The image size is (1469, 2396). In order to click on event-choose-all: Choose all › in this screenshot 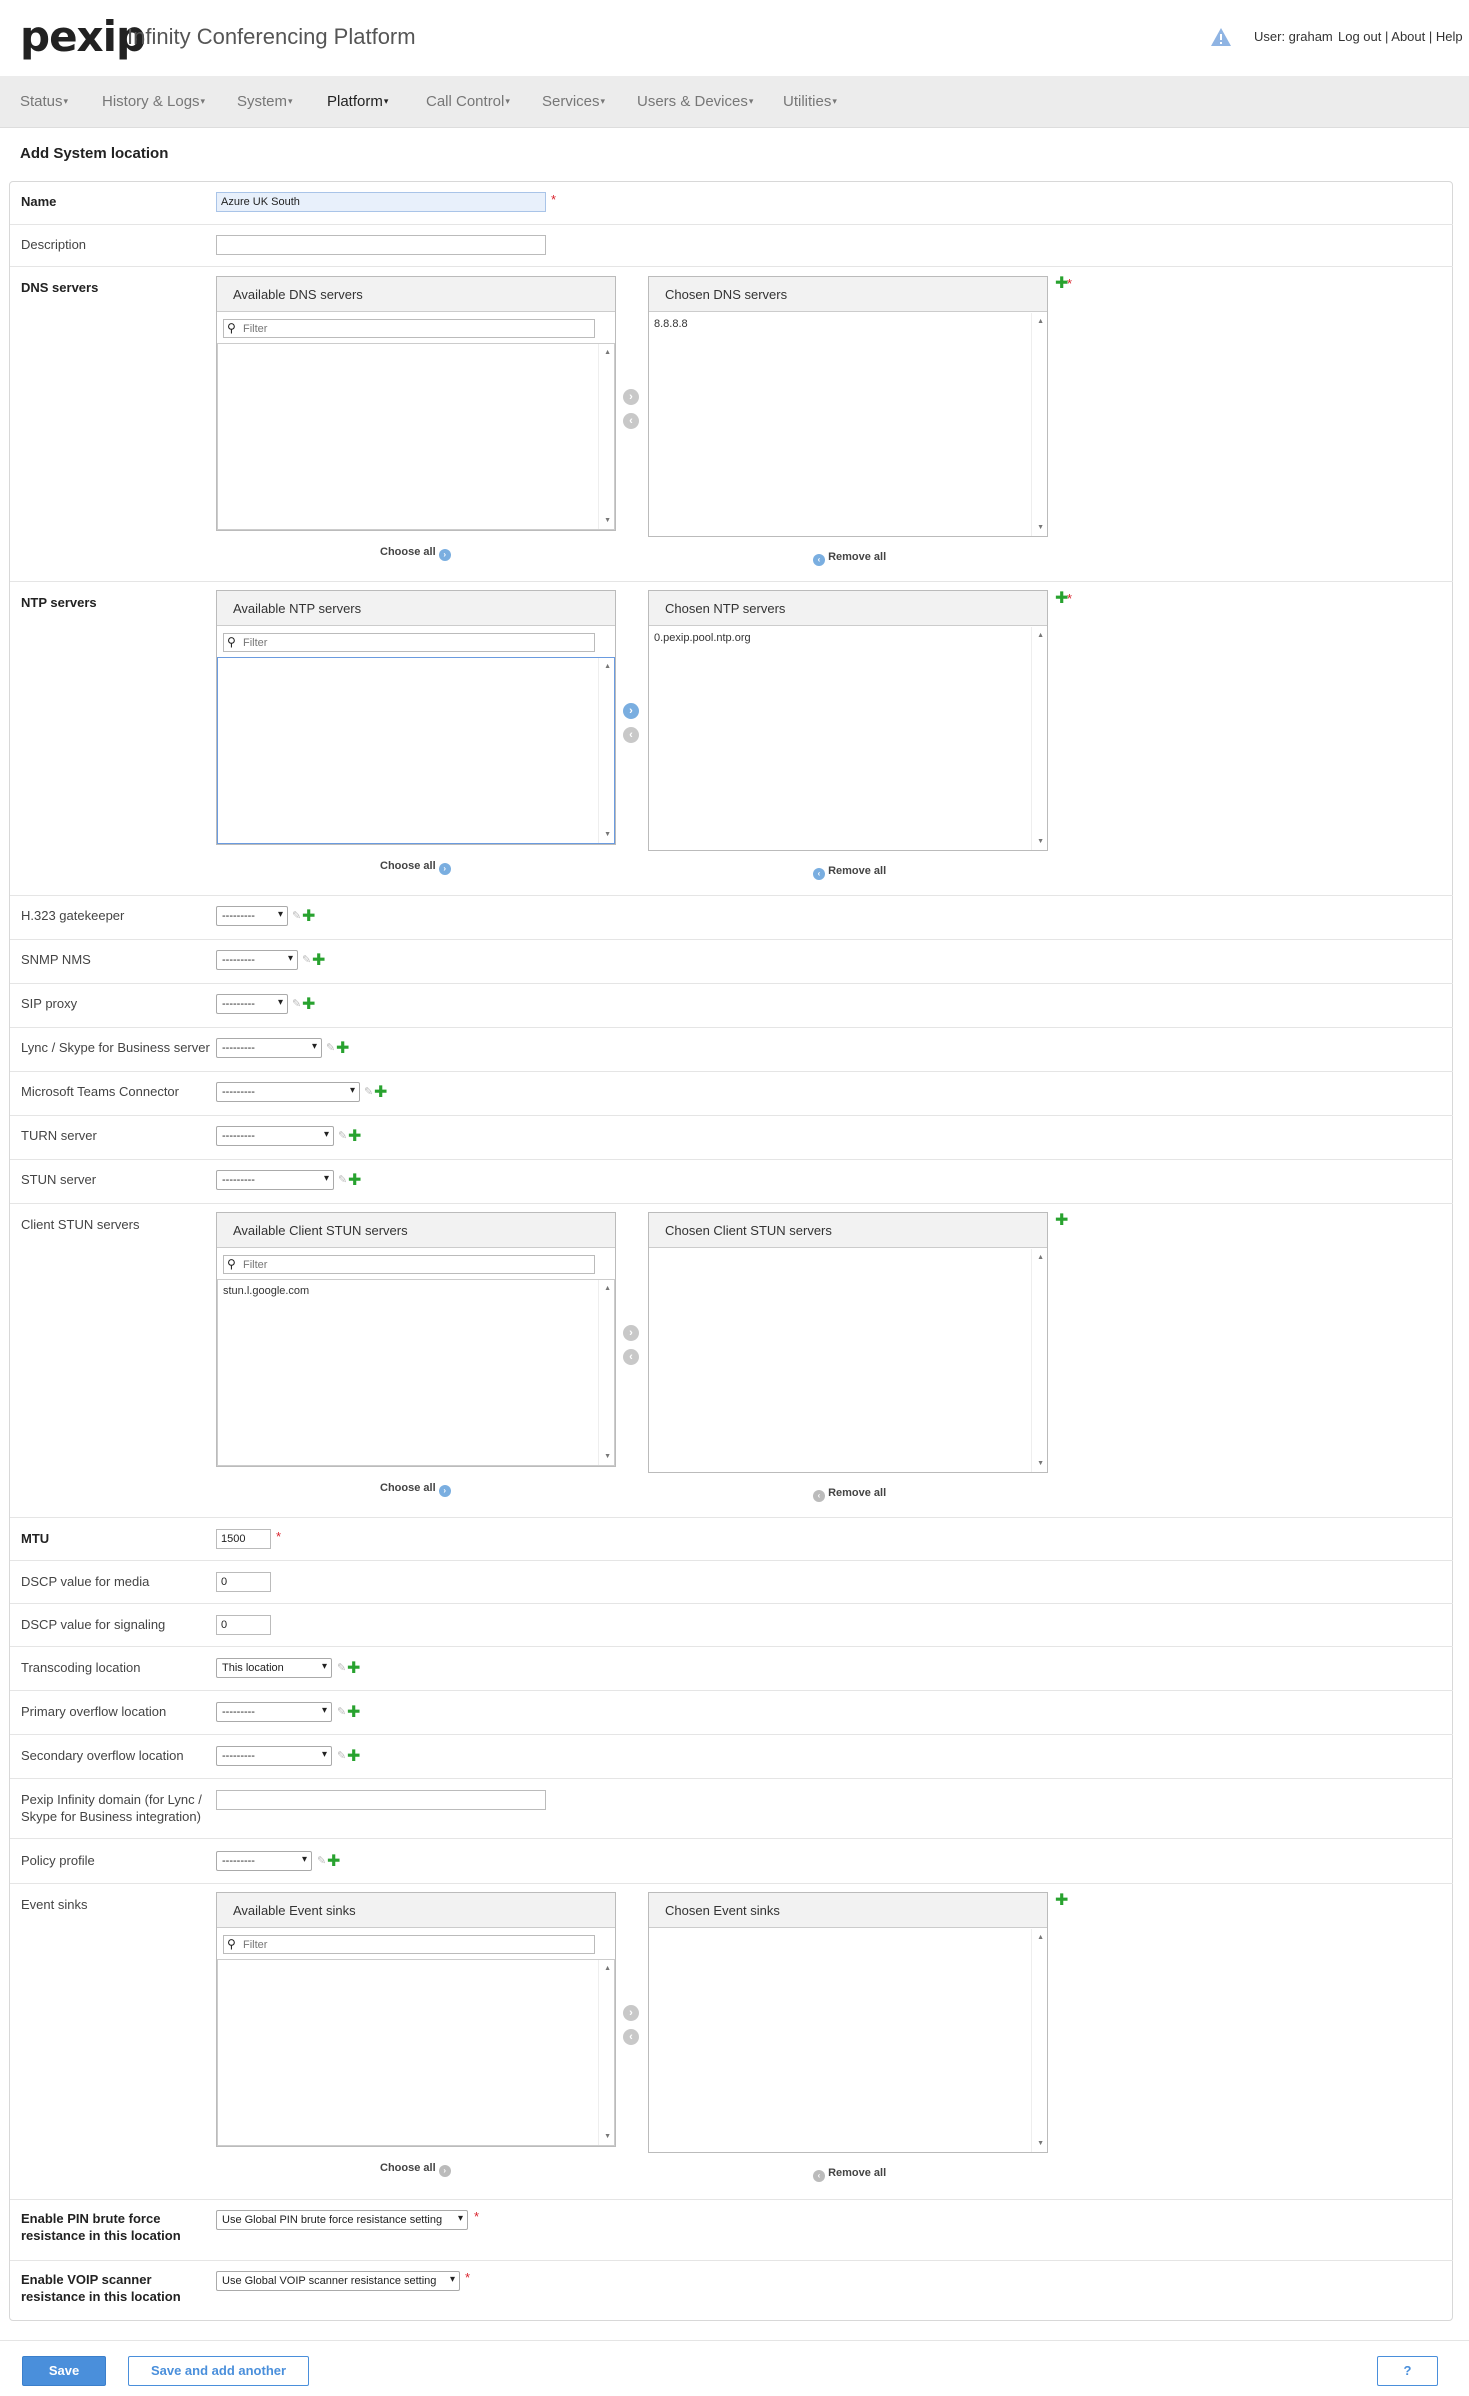, I will do `click(415, 2169)`.